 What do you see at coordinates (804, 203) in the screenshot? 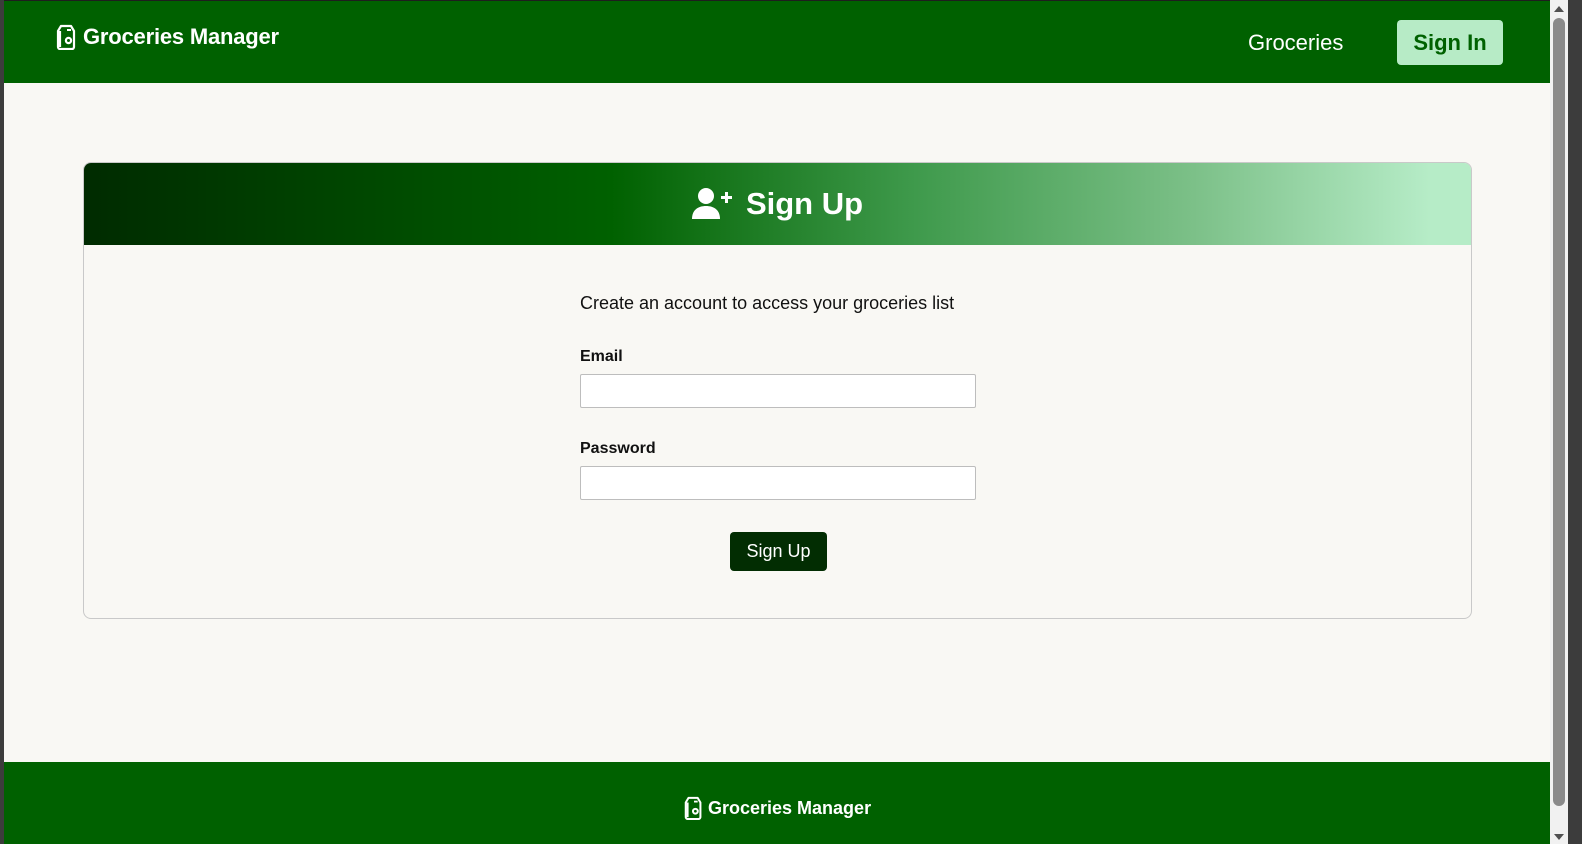
I see `signup-title: Sign Up` at bounding box center [804, 203].